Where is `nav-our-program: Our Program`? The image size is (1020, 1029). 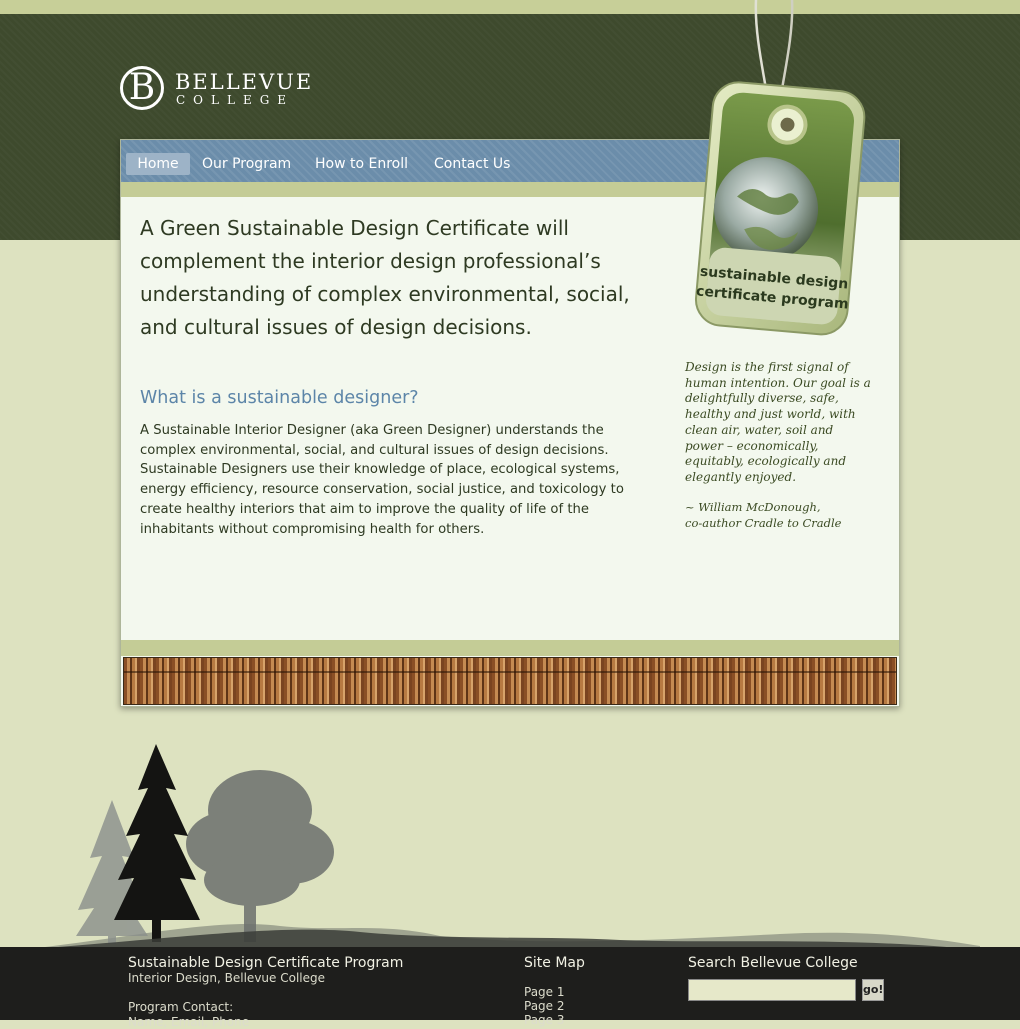
nav-our-program: Our Program is located at coordinates (246, 164).